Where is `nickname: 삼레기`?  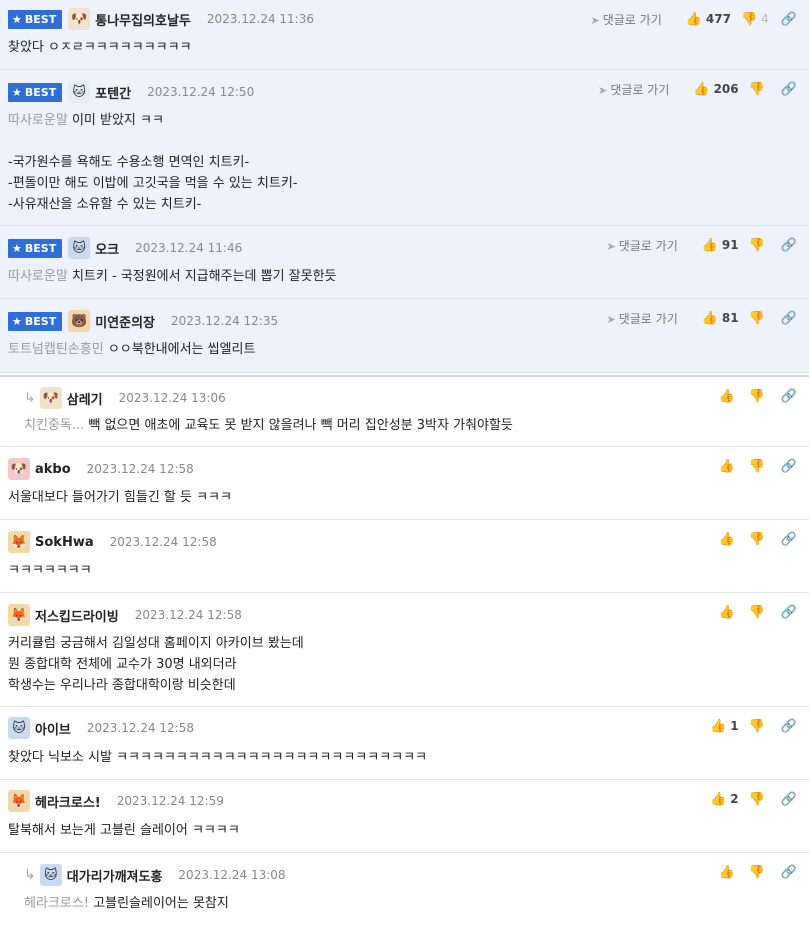
nickname: 삼레기 is located at coordinates (85, 398).